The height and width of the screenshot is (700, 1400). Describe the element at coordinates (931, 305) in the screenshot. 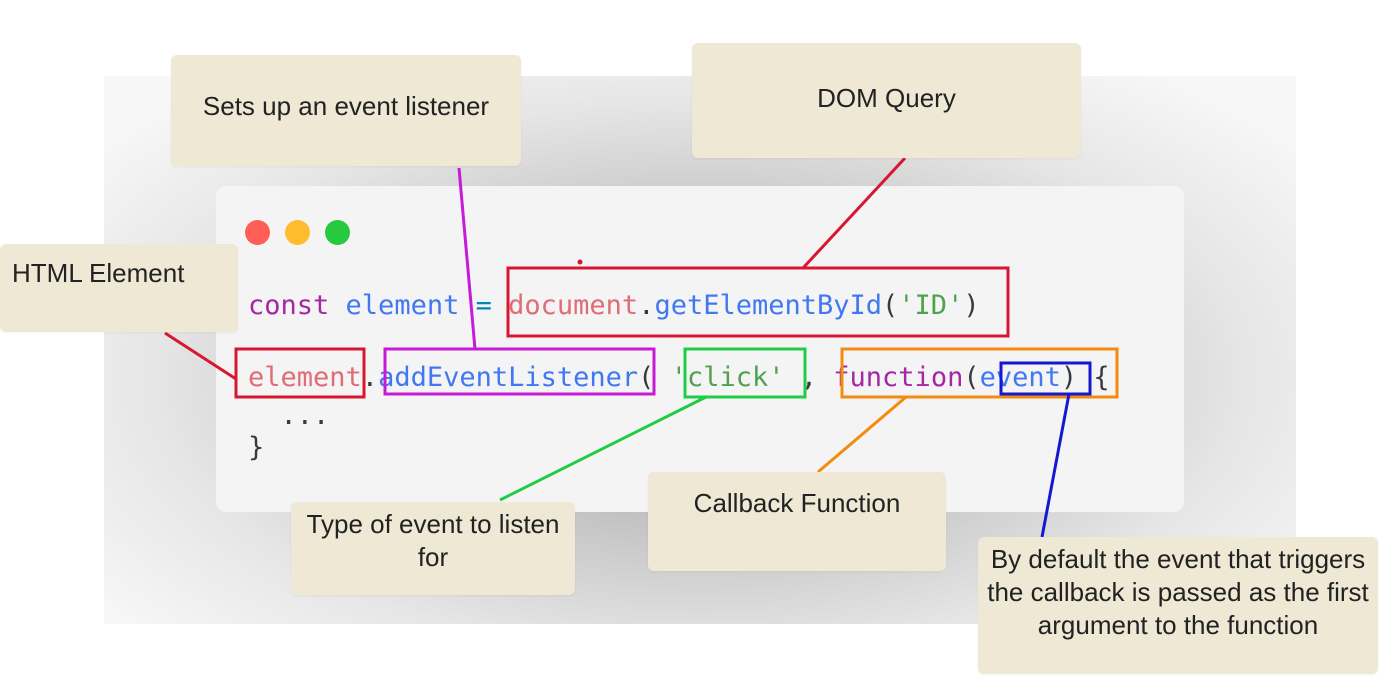

I see `id-argument: 'ID'` at that location.